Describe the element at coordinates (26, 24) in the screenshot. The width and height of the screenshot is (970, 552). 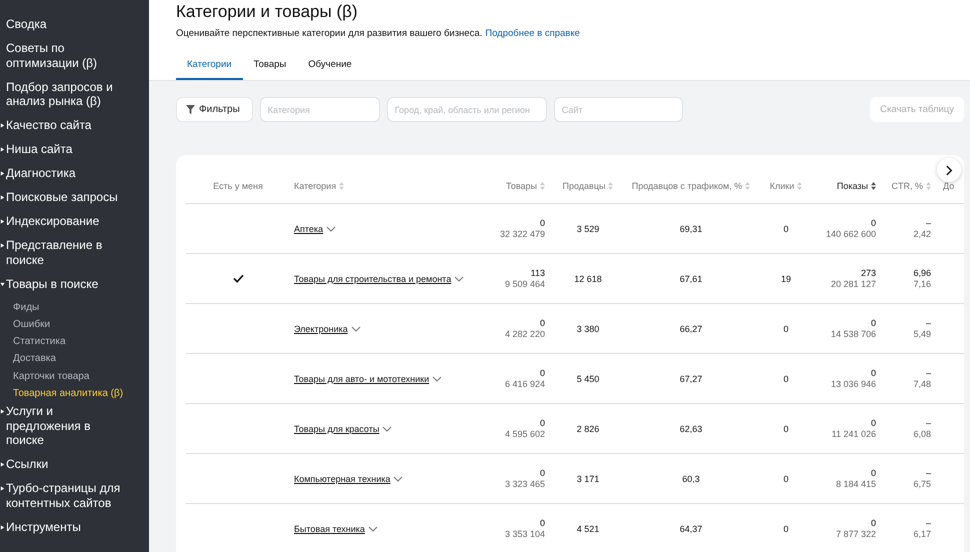
I see `sidebar-item: Сводка` at that location.